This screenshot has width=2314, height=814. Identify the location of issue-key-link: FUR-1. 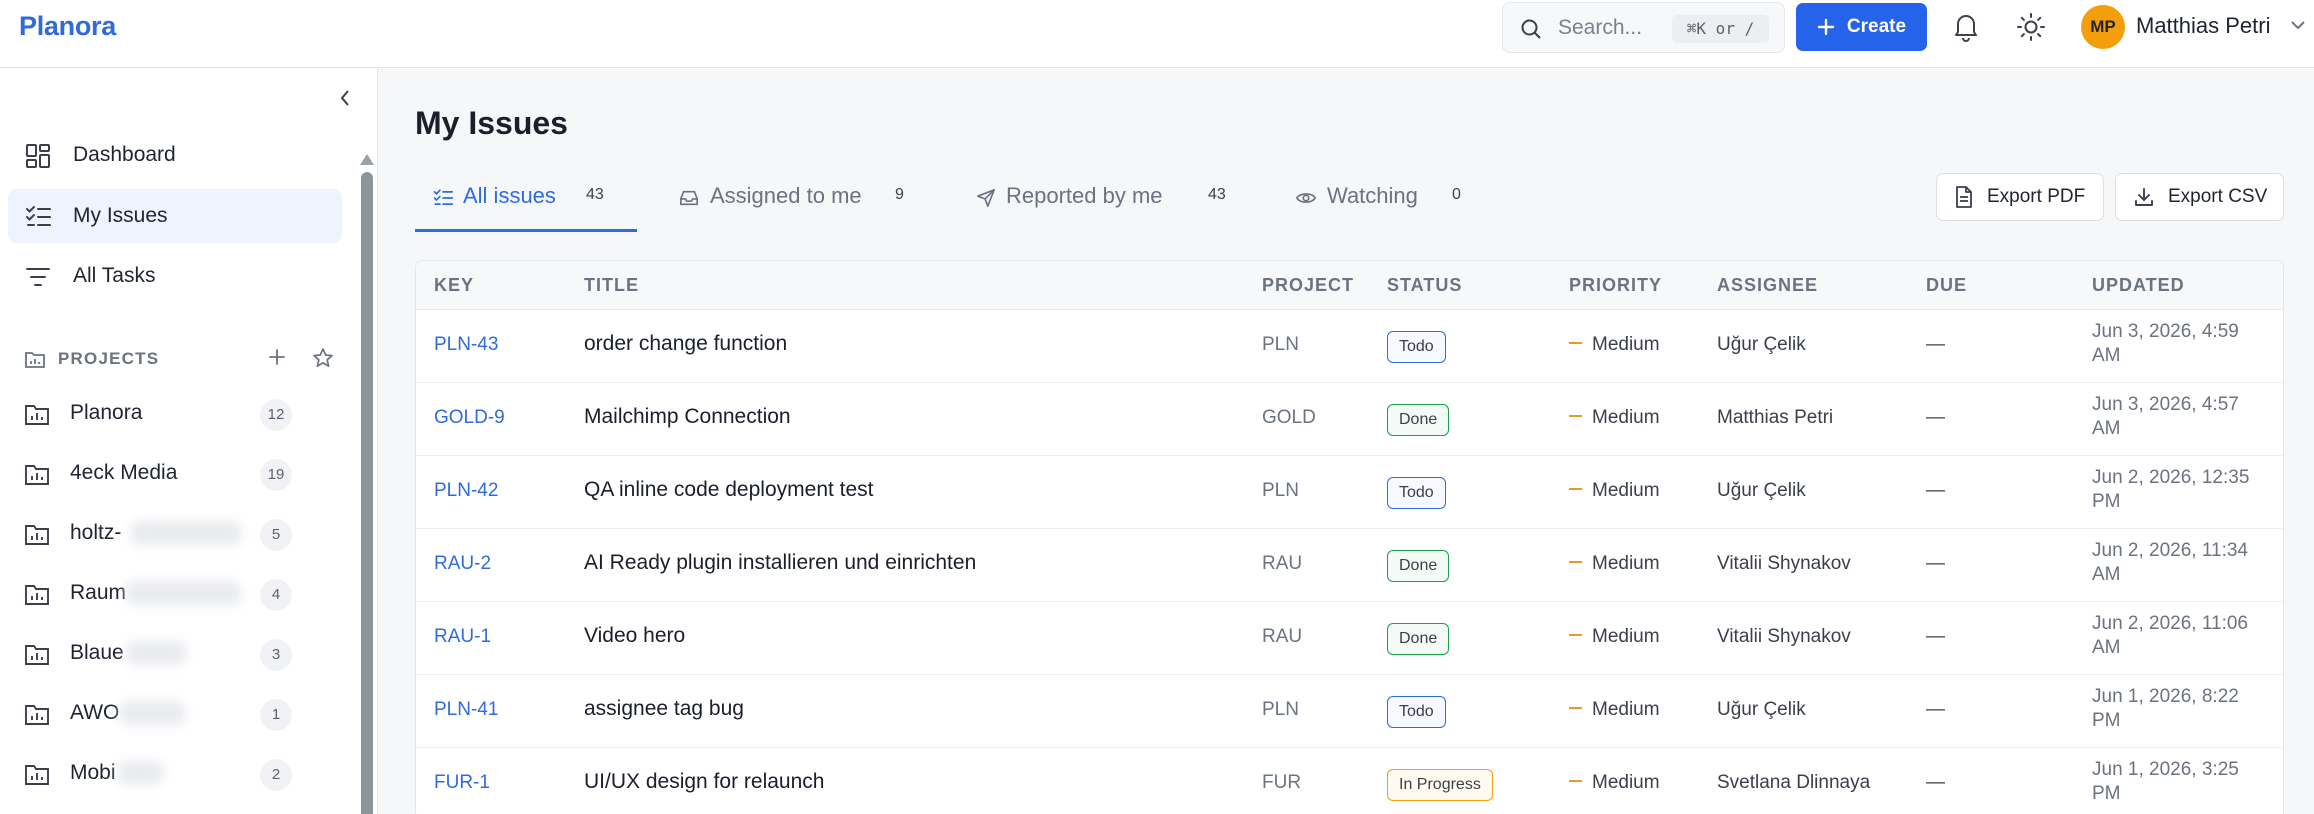
(462, 783).